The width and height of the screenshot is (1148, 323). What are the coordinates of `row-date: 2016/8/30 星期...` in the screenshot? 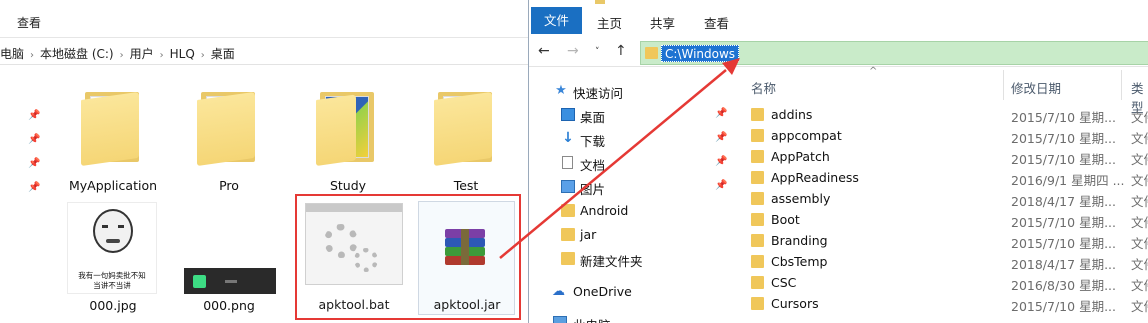 It's located at (1063, 285).